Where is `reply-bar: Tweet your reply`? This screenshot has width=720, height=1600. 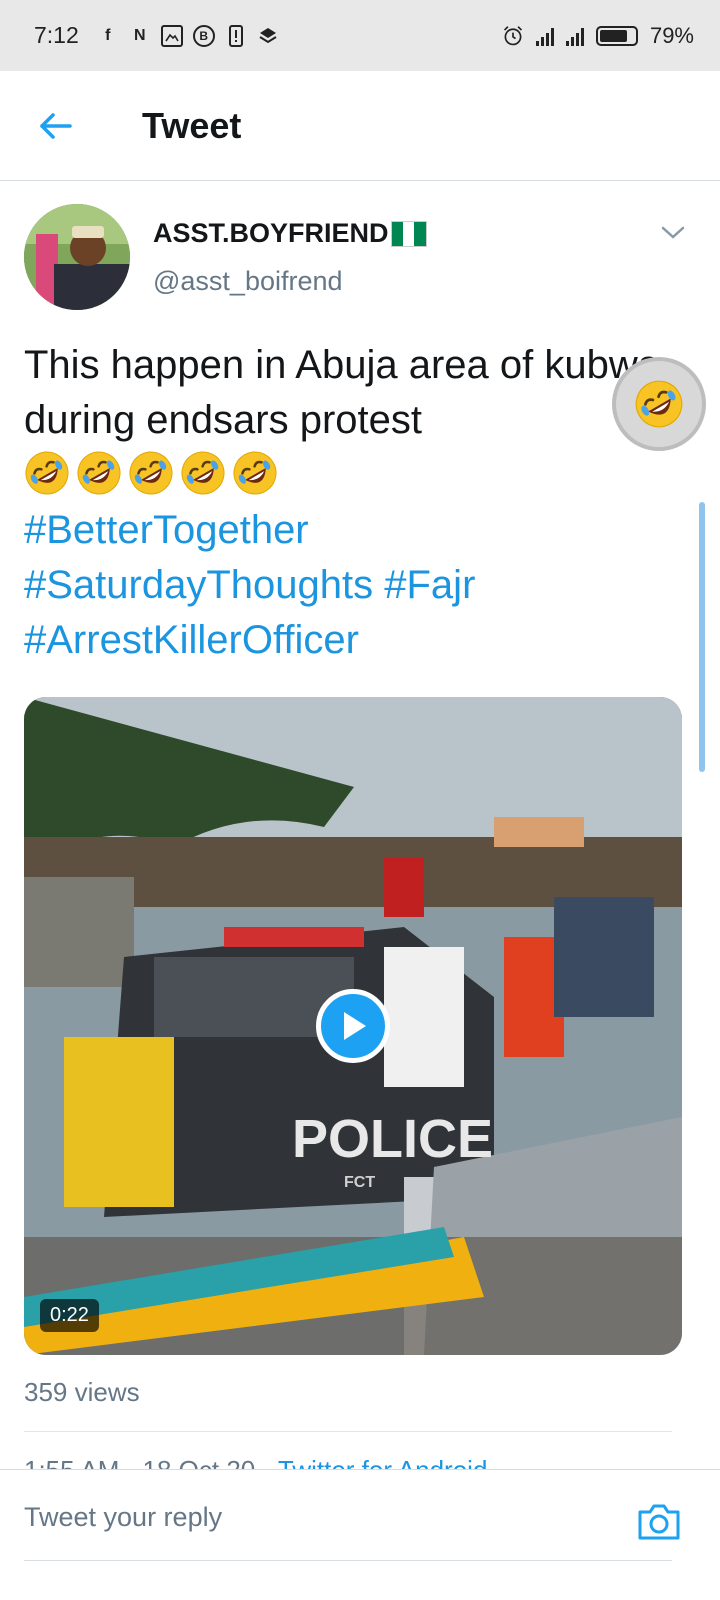
reply-bar: Tweet your reply is located at coordinates (360, 1534).